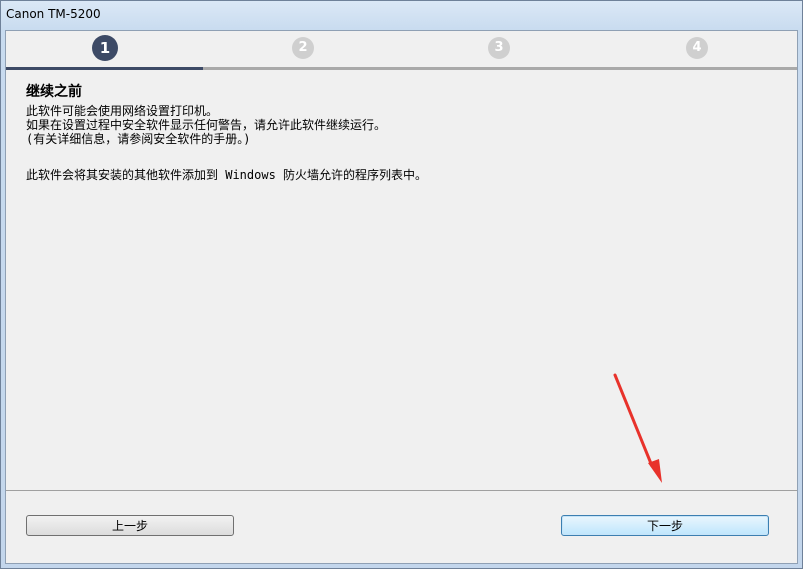 This screenshot has height=569, width=803. I want to click on red-arrow-icon, so click(637, 428).